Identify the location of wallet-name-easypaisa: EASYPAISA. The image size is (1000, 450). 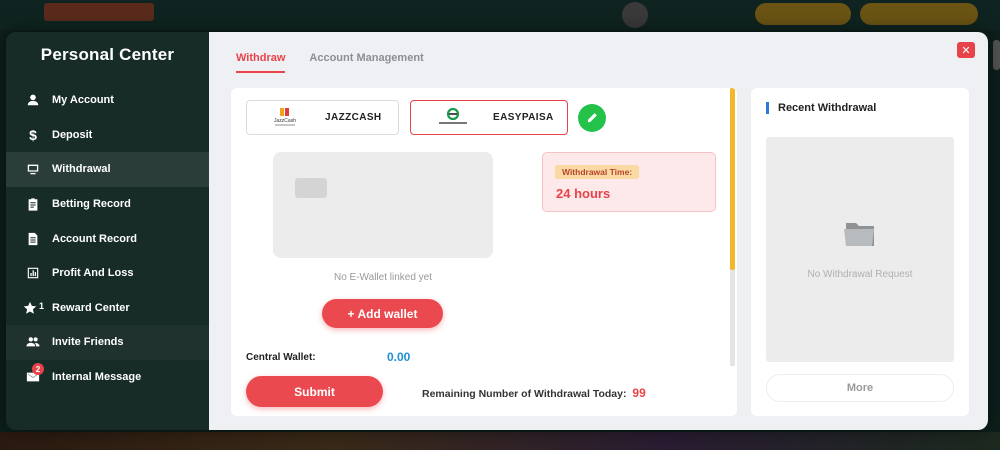
(523, 117).